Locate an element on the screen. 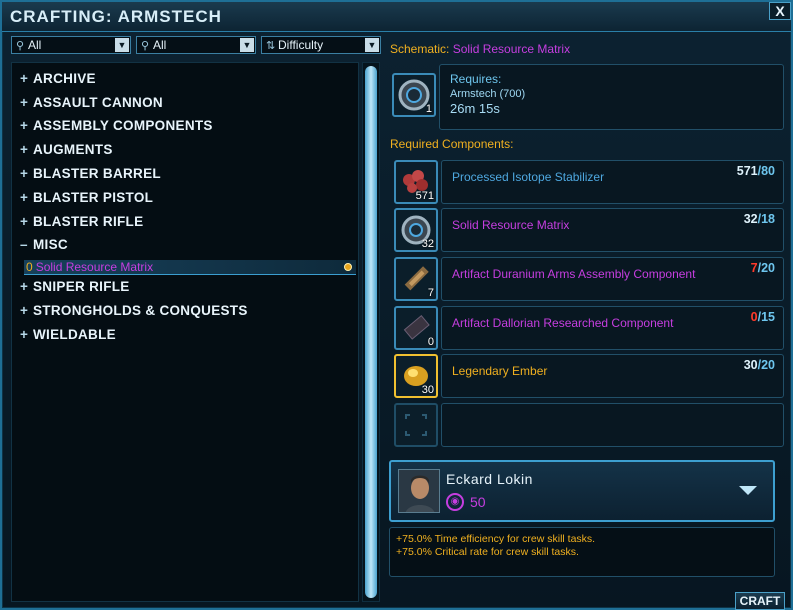 Image resolution: width=793 pixels, height=610 pixels. tree-item-sniper-rifle: + SNIPER RIFLE is located at coordinates (75, 286).